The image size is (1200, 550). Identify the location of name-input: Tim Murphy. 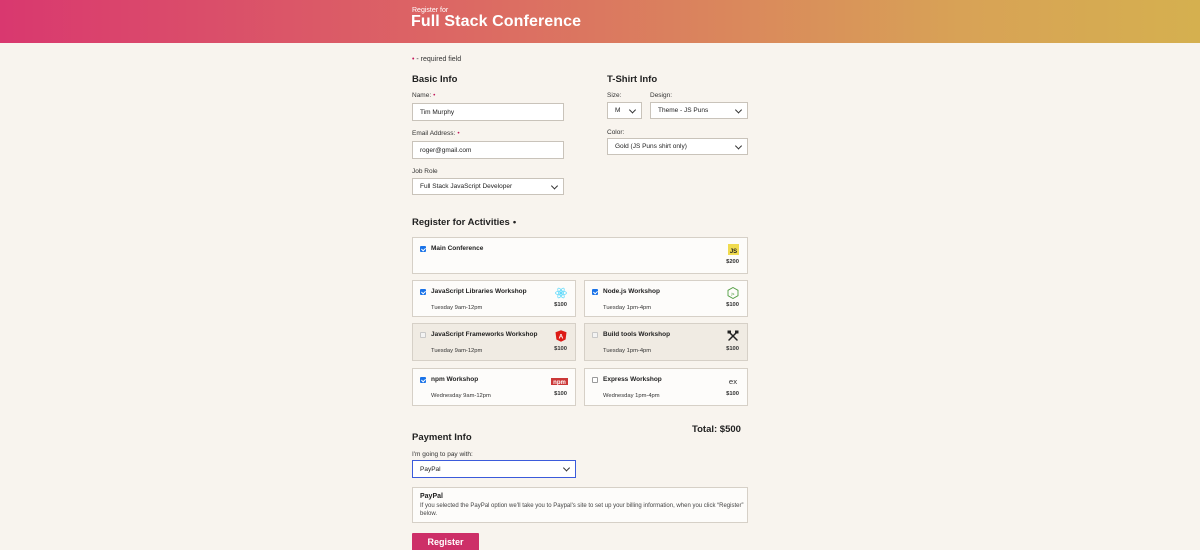
(488, 112).